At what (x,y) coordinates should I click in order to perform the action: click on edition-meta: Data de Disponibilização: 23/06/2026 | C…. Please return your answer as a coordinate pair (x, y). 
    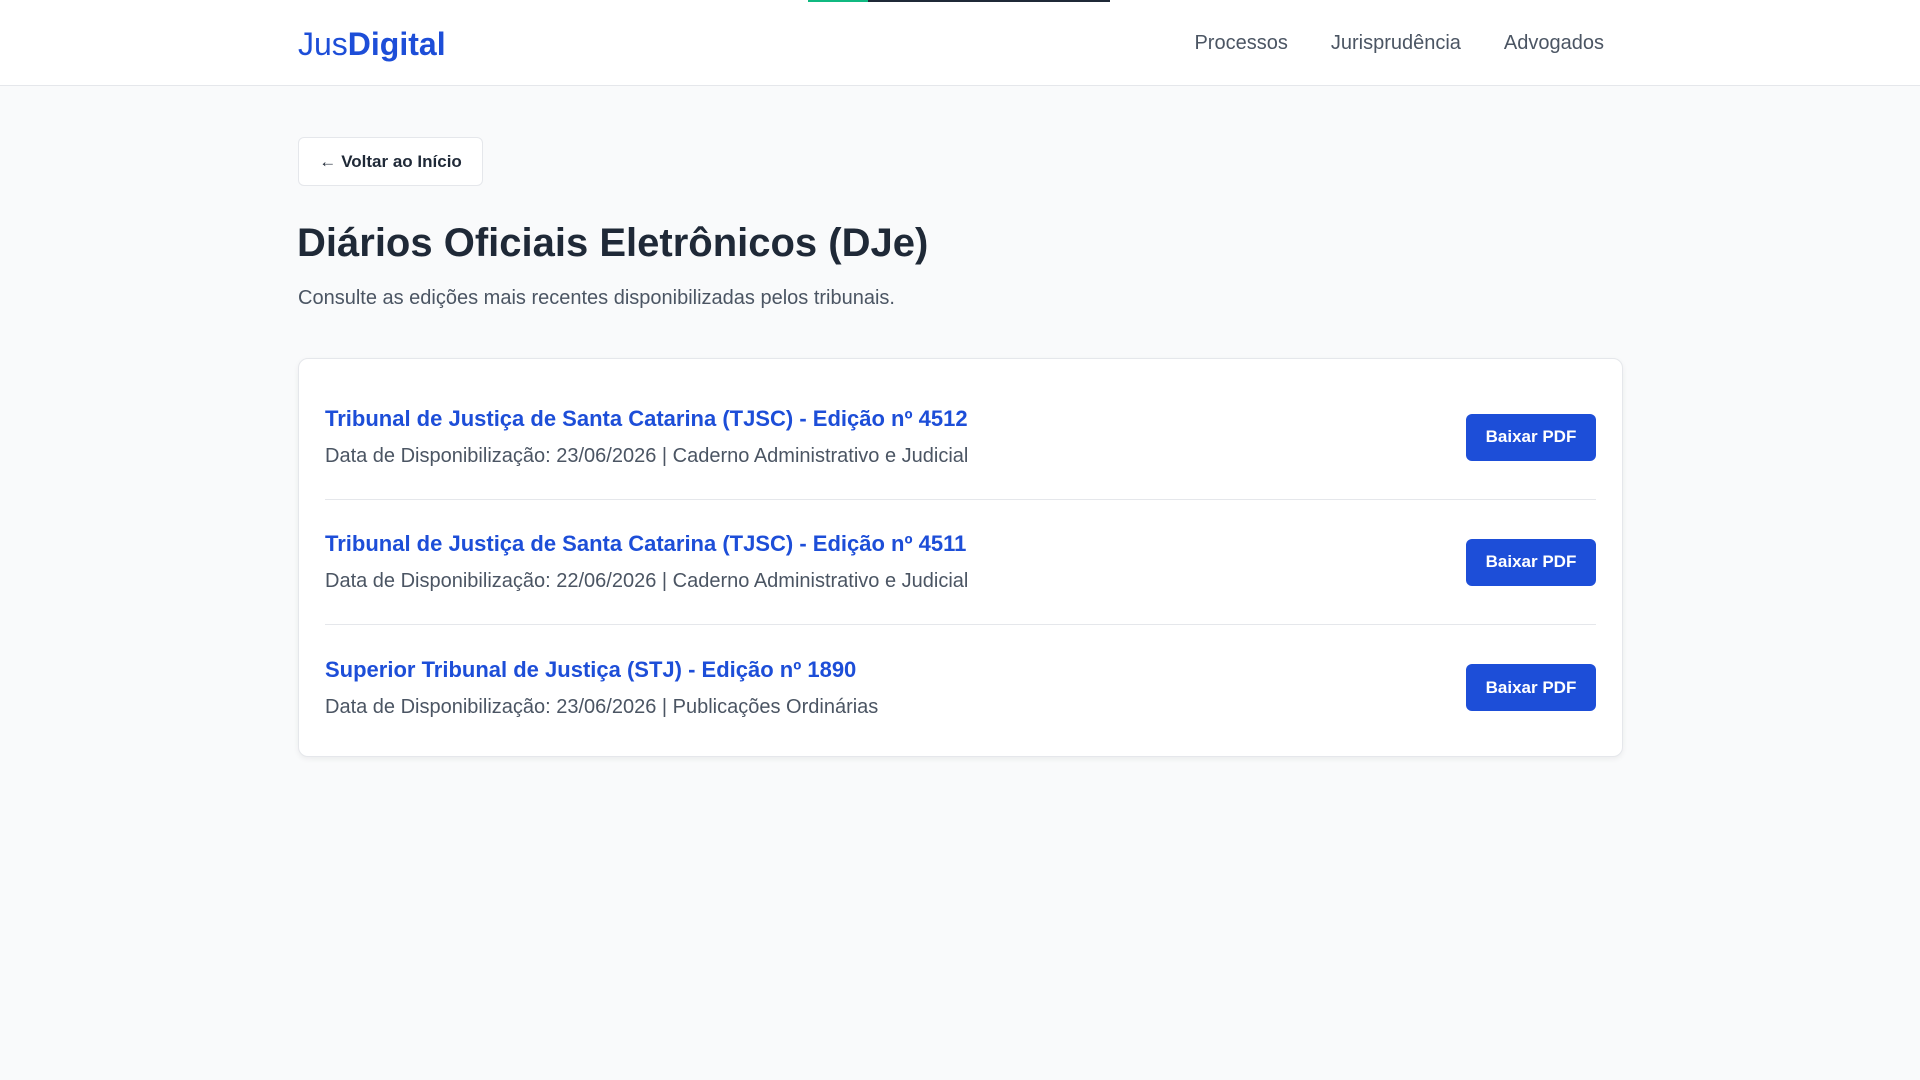
    Looking at the image, I should click on (647, 456).